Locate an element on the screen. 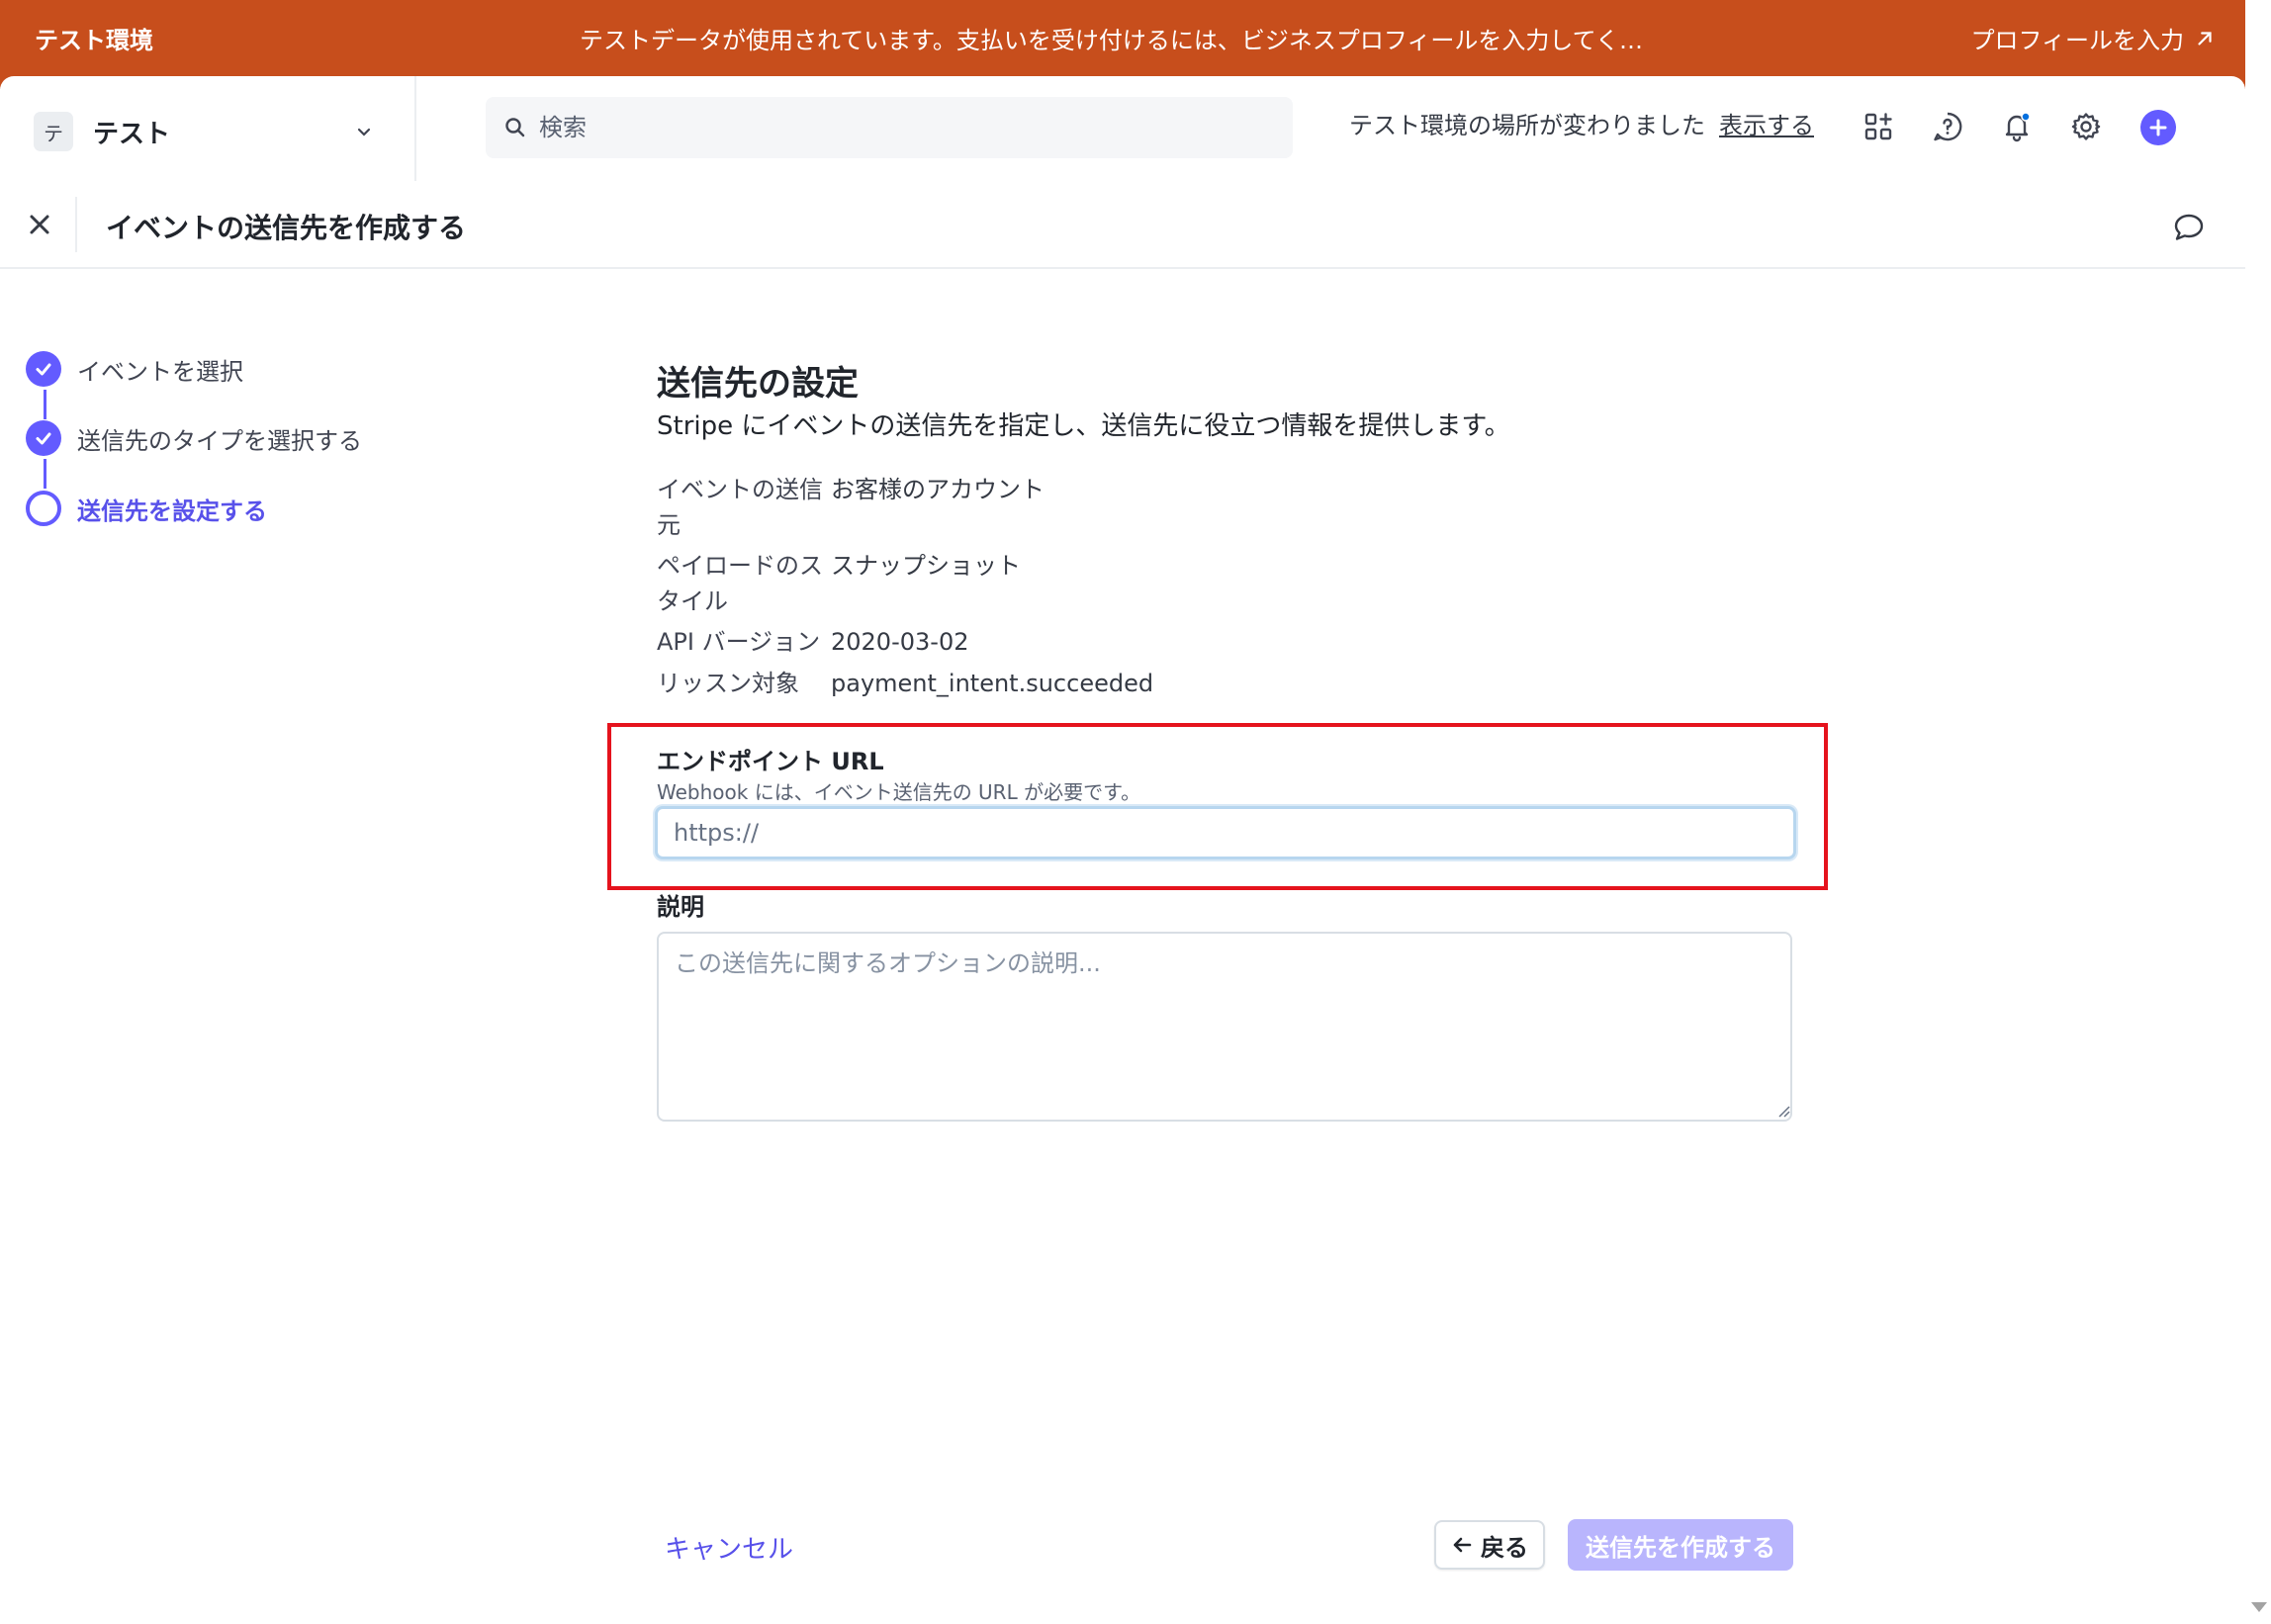 The width and height of the screenshot is (2271, 1624). gear-icon is located at coordinates (2086, 126).